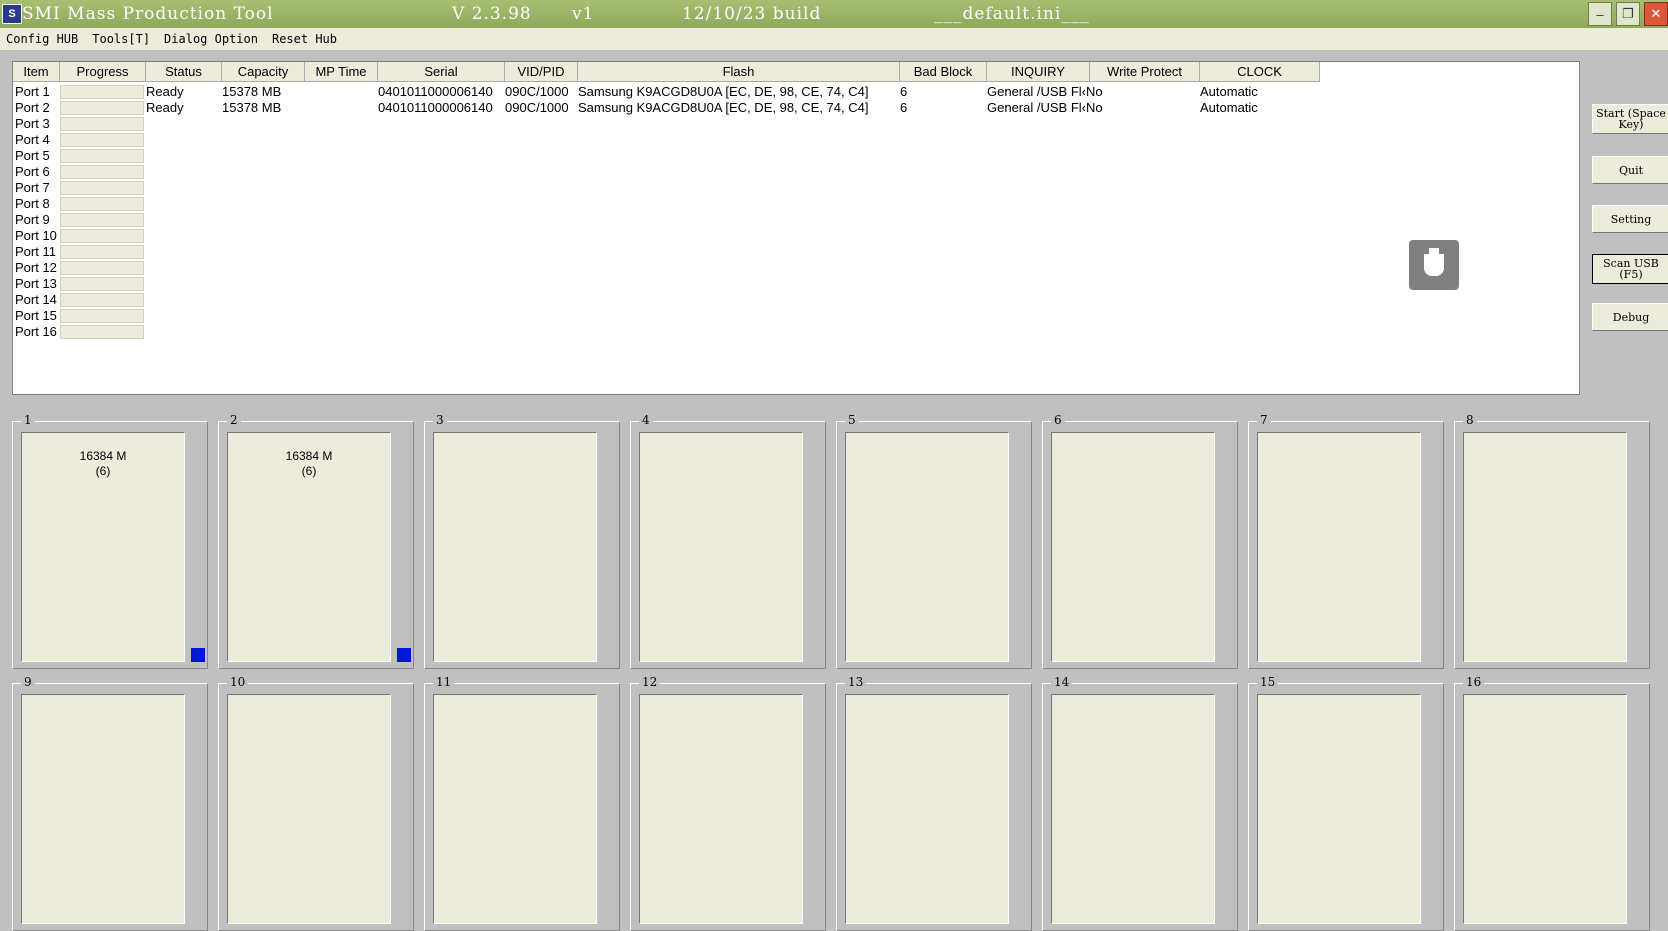 Image resolution: width=1668 pixels, height=931 pixels. I want to click on port-label: Port 15, so click(36, 315).